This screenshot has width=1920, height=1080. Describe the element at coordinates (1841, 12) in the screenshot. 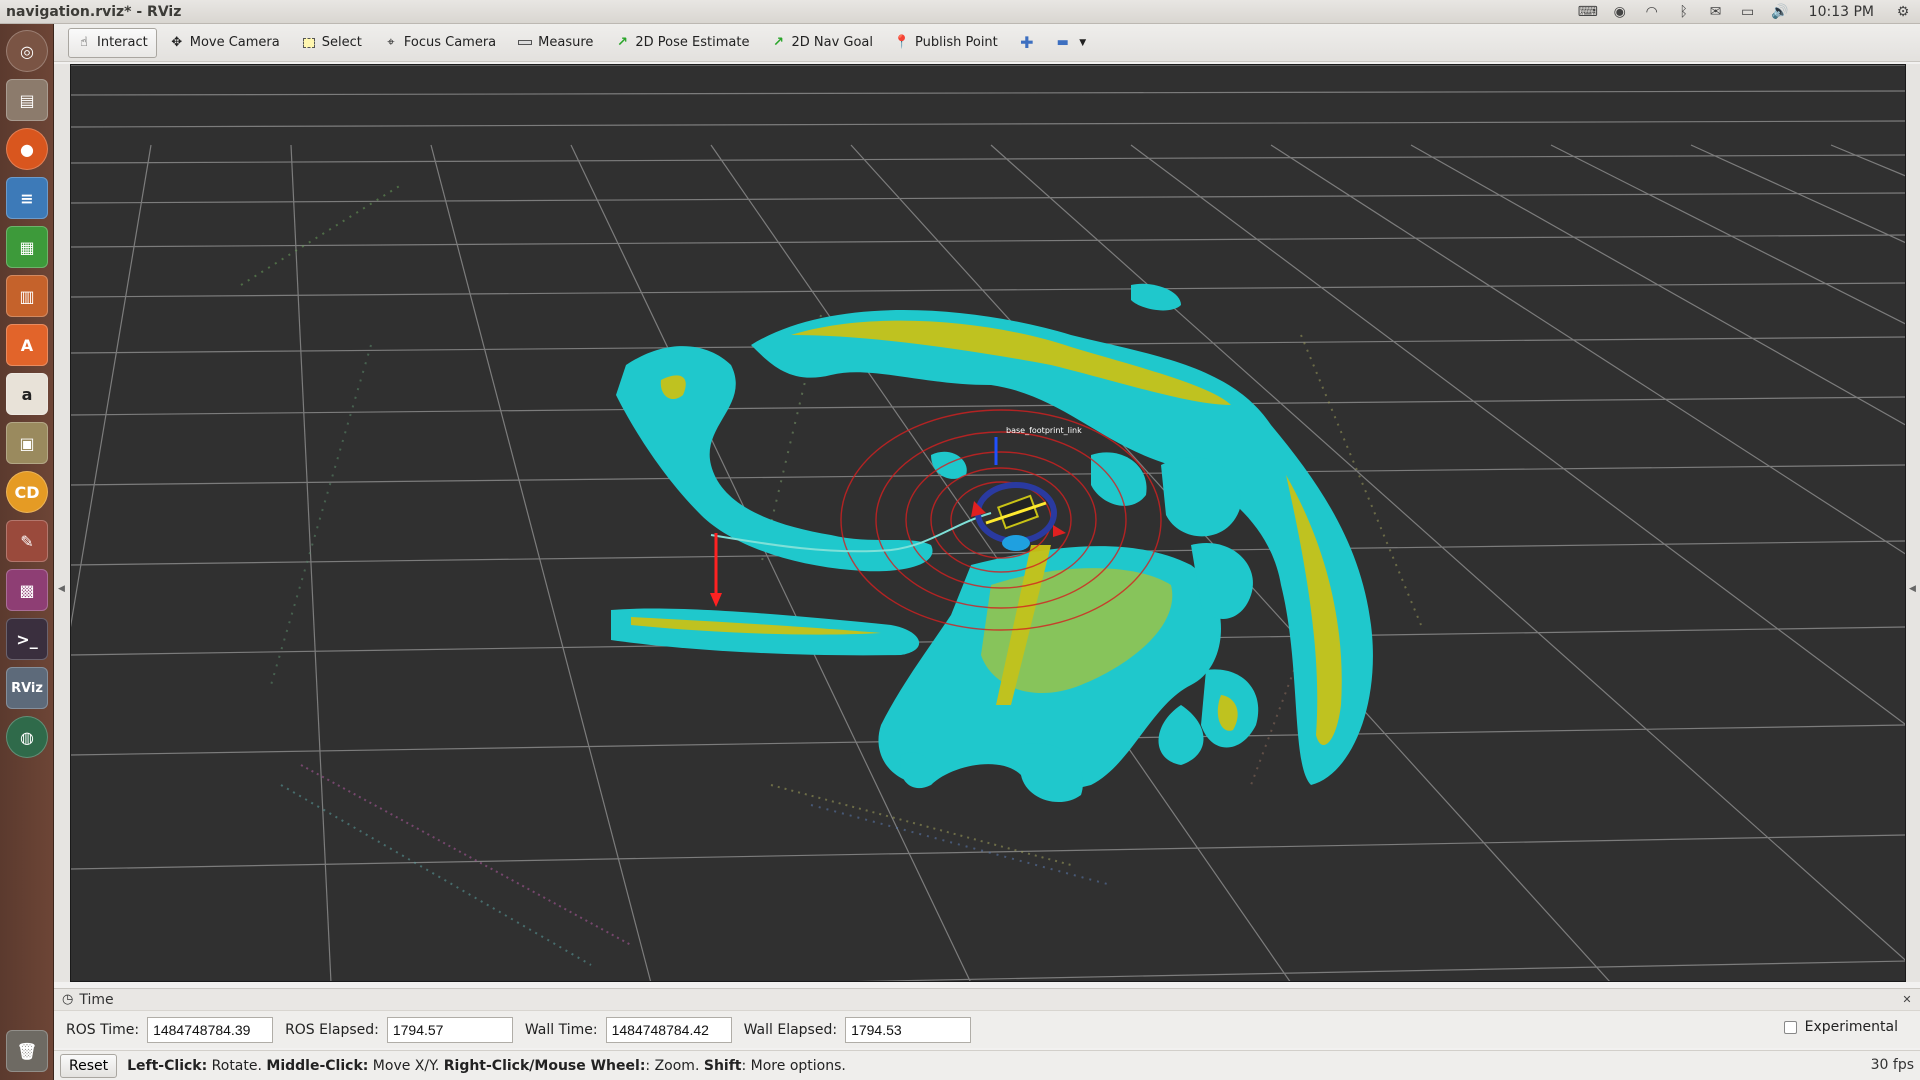

I see `clock: 10:13 PM` at that location.